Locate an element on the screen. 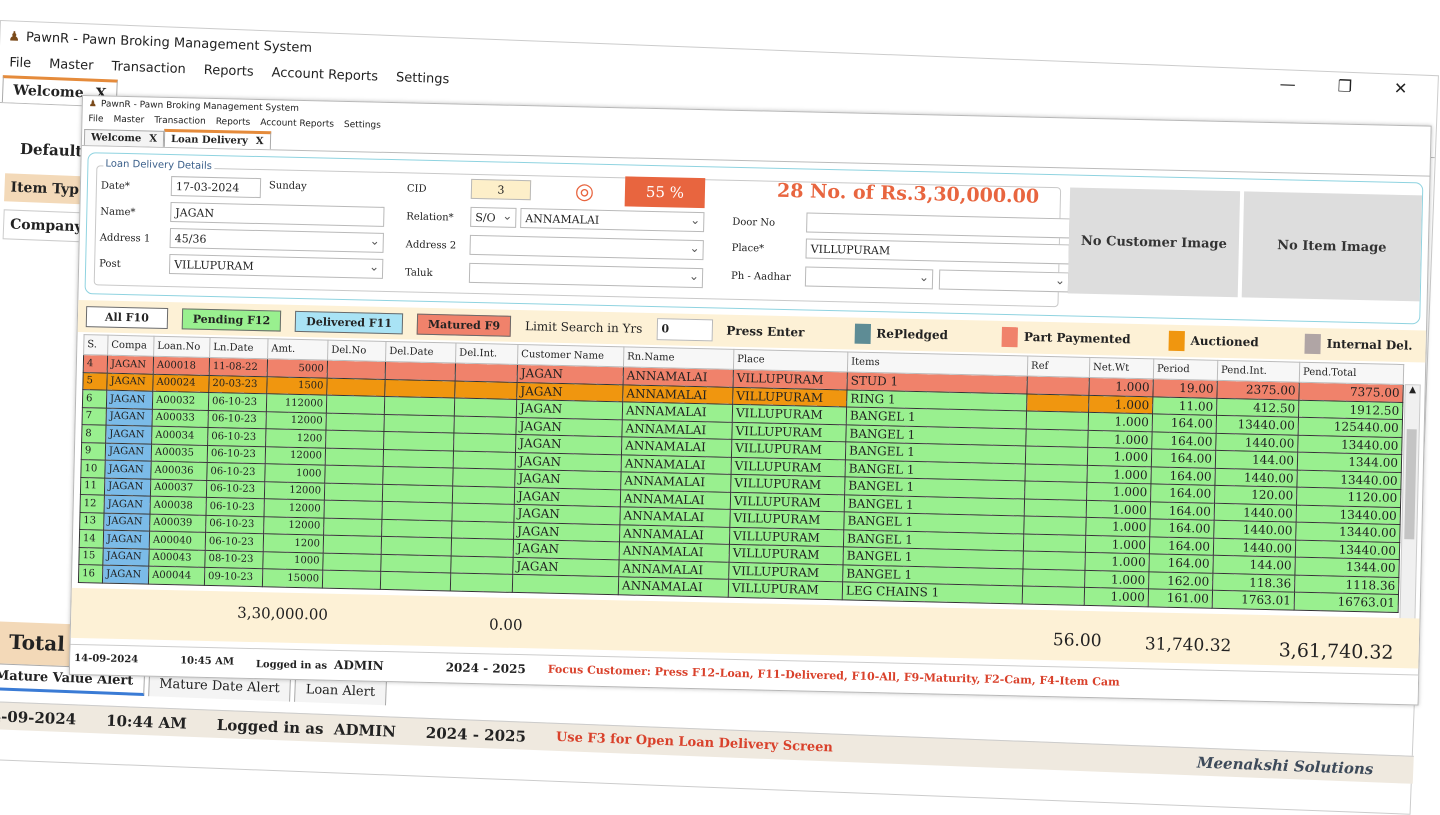  name-field: JAGAN is located at coordinates (277, 214).